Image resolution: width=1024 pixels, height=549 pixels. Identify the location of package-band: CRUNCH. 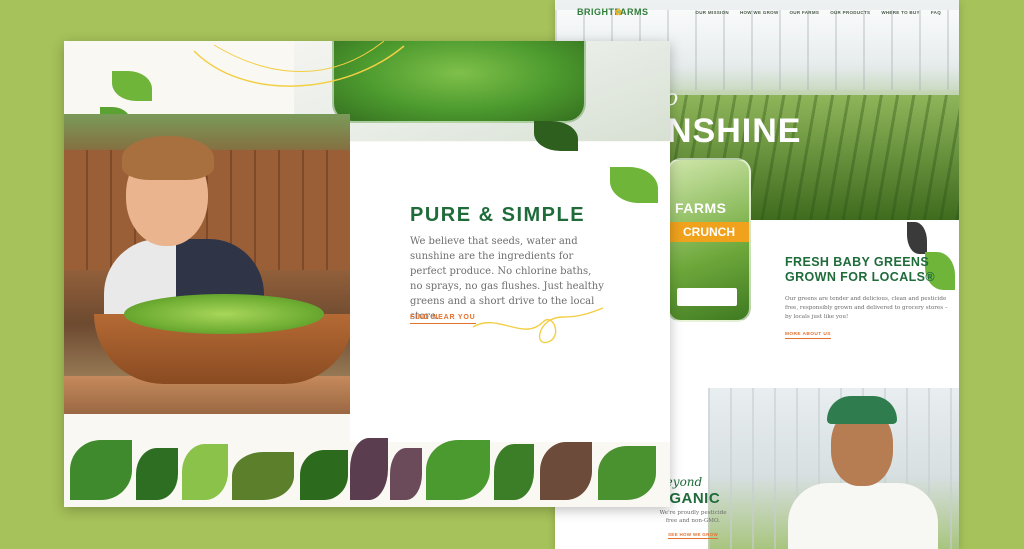
(709, 232).